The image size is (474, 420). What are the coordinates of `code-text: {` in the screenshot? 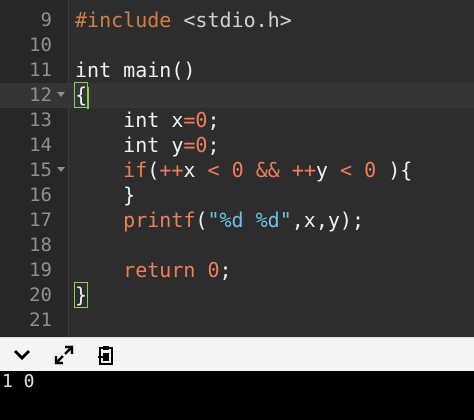 It's located at (81, 95).